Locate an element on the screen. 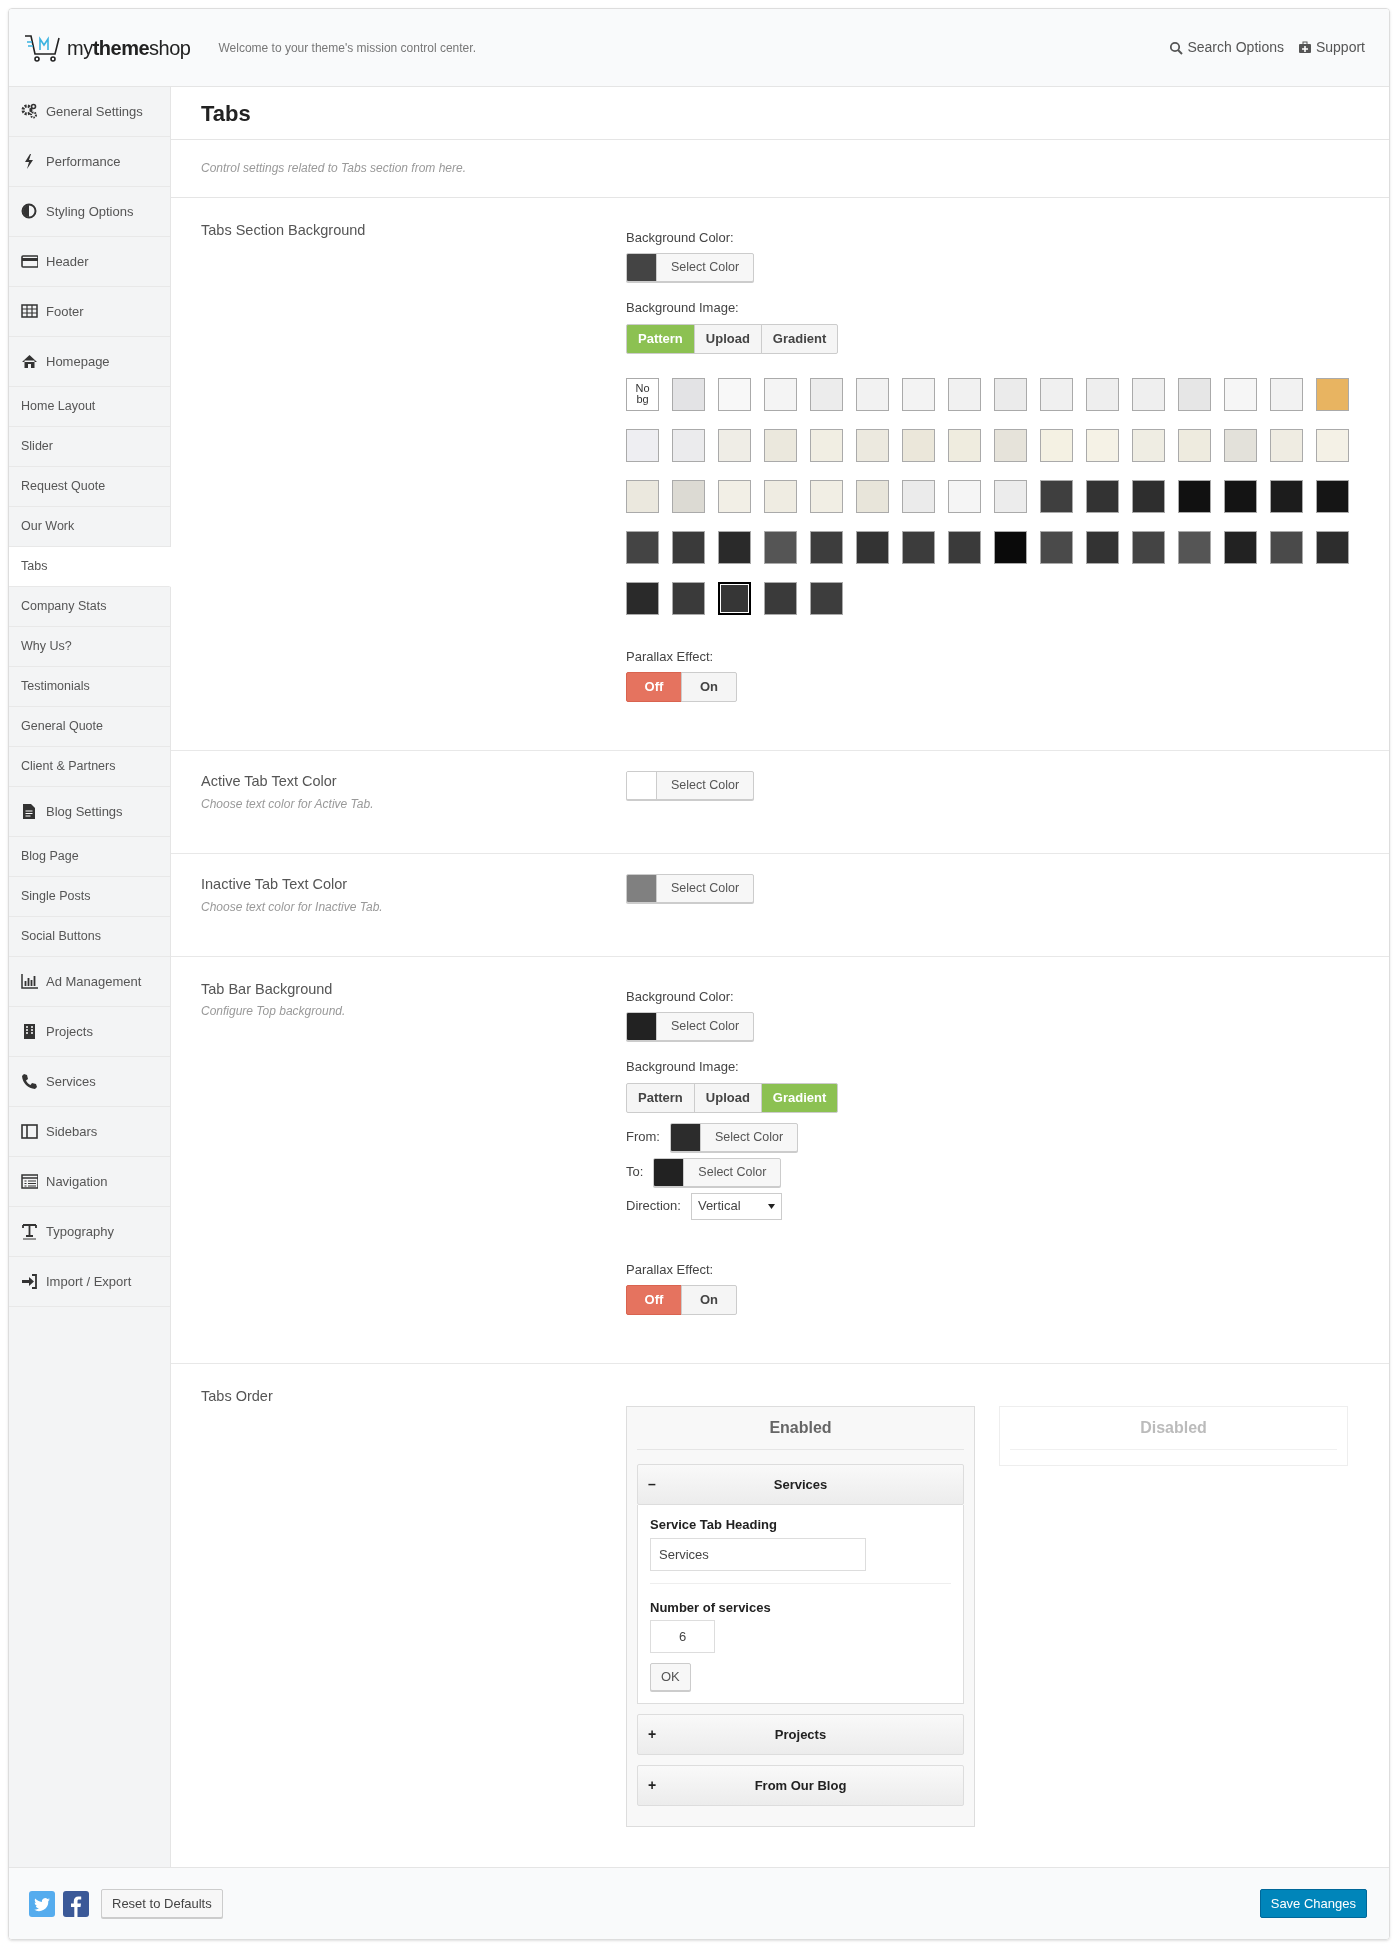 The height and width of the screenshot is (1949, 1398). input-field: Services is located at coordinates (758, 1554).